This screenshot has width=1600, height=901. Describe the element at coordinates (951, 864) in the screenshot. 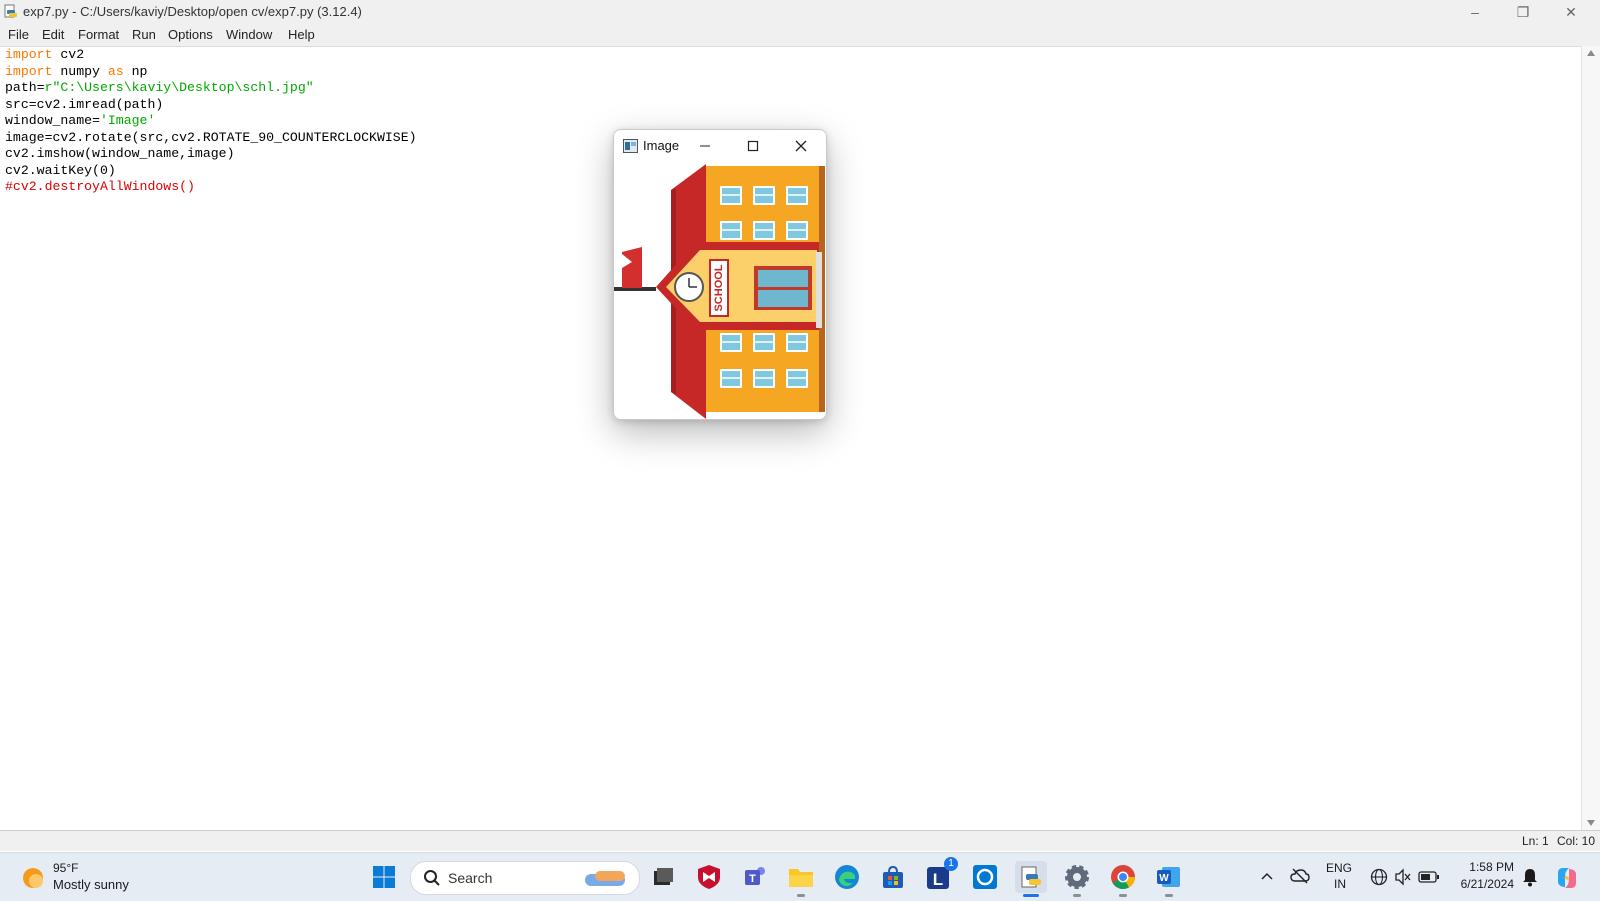

I see `notification-badge: 1` at that location.